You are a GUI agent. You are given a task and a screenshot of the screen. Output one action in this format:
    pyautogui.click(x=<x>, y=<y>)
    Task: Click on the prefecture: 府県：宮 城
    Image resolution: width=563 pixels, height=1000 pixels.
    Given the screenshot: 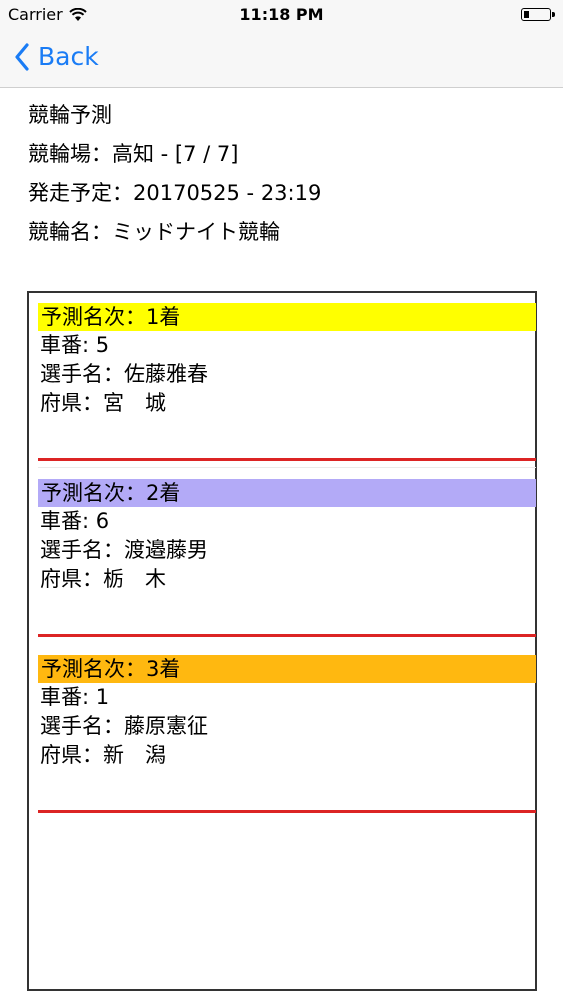 What is the action you would take?
    pyautogui.click(x=103, y=403)
    